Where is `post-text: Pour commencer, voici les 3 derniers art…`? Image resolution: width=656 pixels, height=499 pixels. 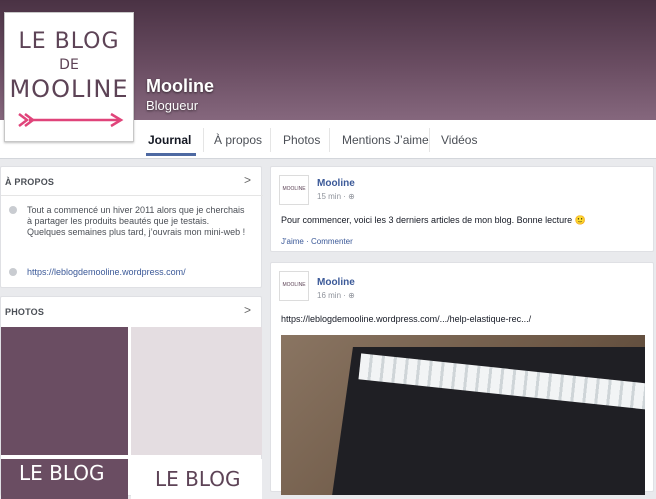 post-text: Pour commencer, voici les 3 derniers art… is located at coordinates (433, 220).